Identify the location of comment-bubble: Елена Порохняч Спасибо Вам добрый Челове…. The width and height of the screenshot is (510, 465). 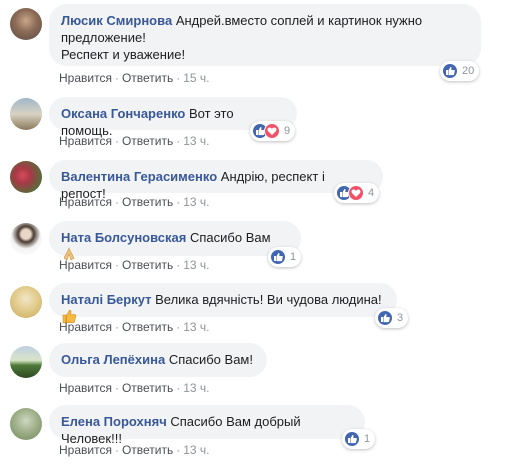
(207, 425).